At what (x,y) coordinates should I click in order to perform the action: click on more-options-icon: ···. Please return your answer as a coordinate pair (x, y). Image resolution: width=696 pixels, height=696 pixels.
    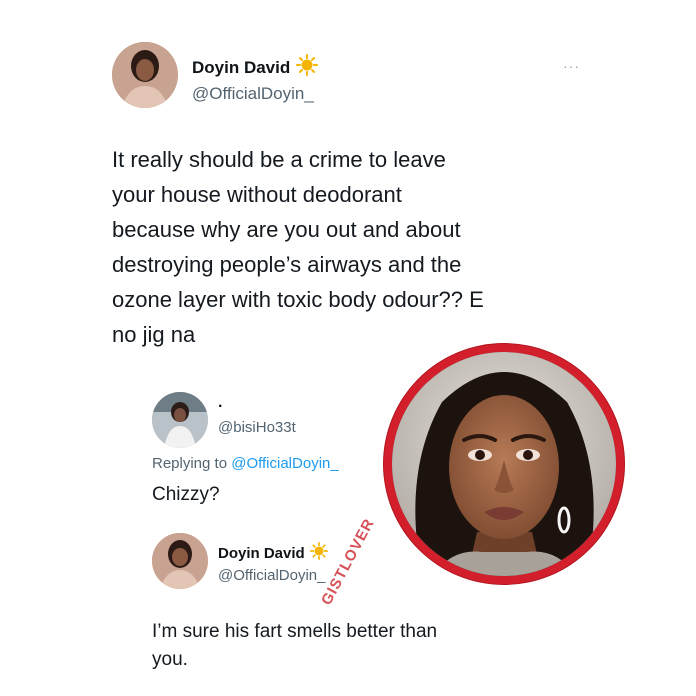
    Looking at the image, I should click on (571, 66).